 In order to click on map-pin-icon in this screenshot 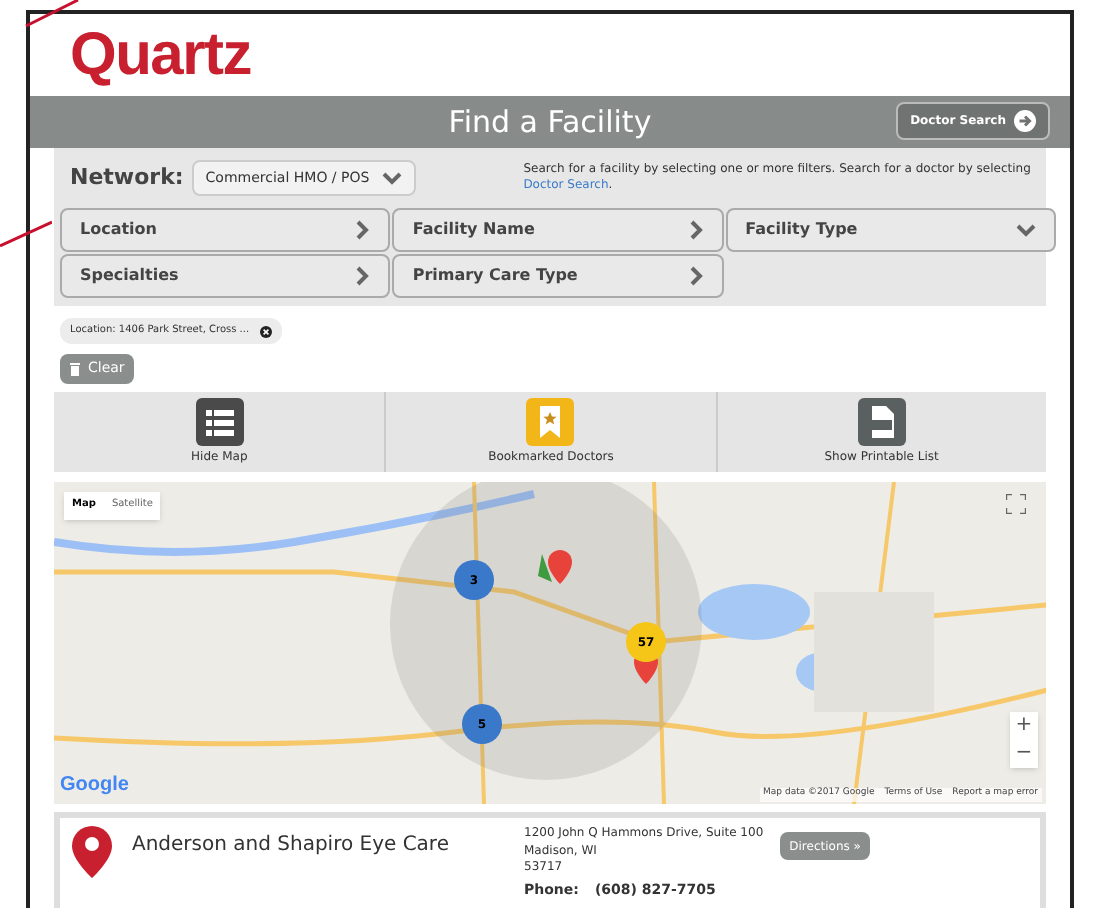, I will do `click(92, 852)`.